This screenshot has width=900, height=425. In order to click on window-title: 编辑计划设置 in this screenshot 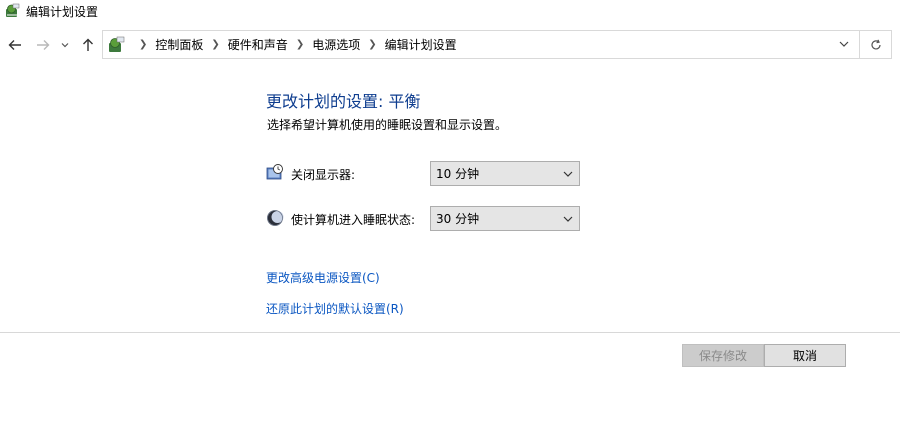, I will do `click(62, 11)`.